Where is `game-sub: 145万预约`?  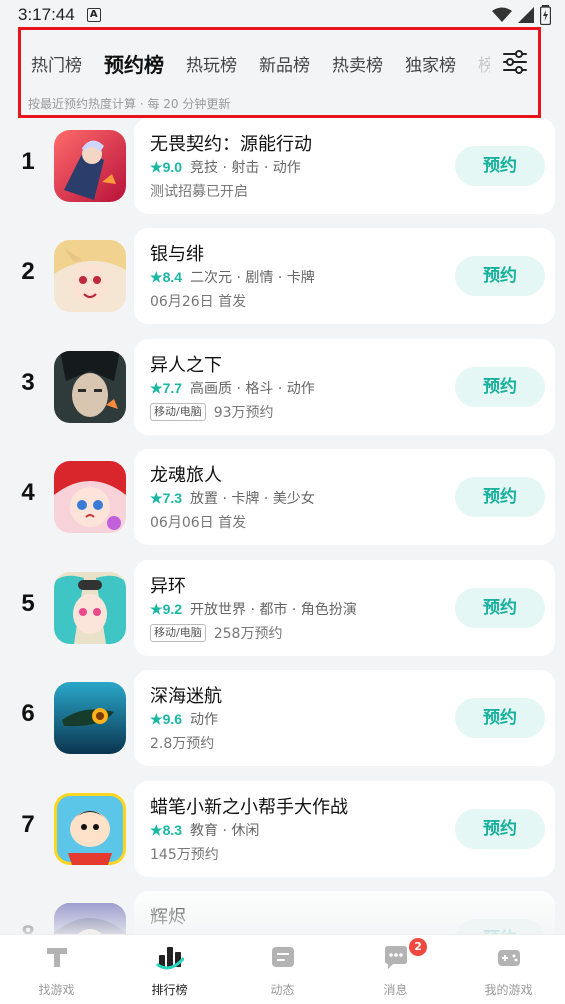 game-sub: 145万预约 is located at coordinates (184, 855).